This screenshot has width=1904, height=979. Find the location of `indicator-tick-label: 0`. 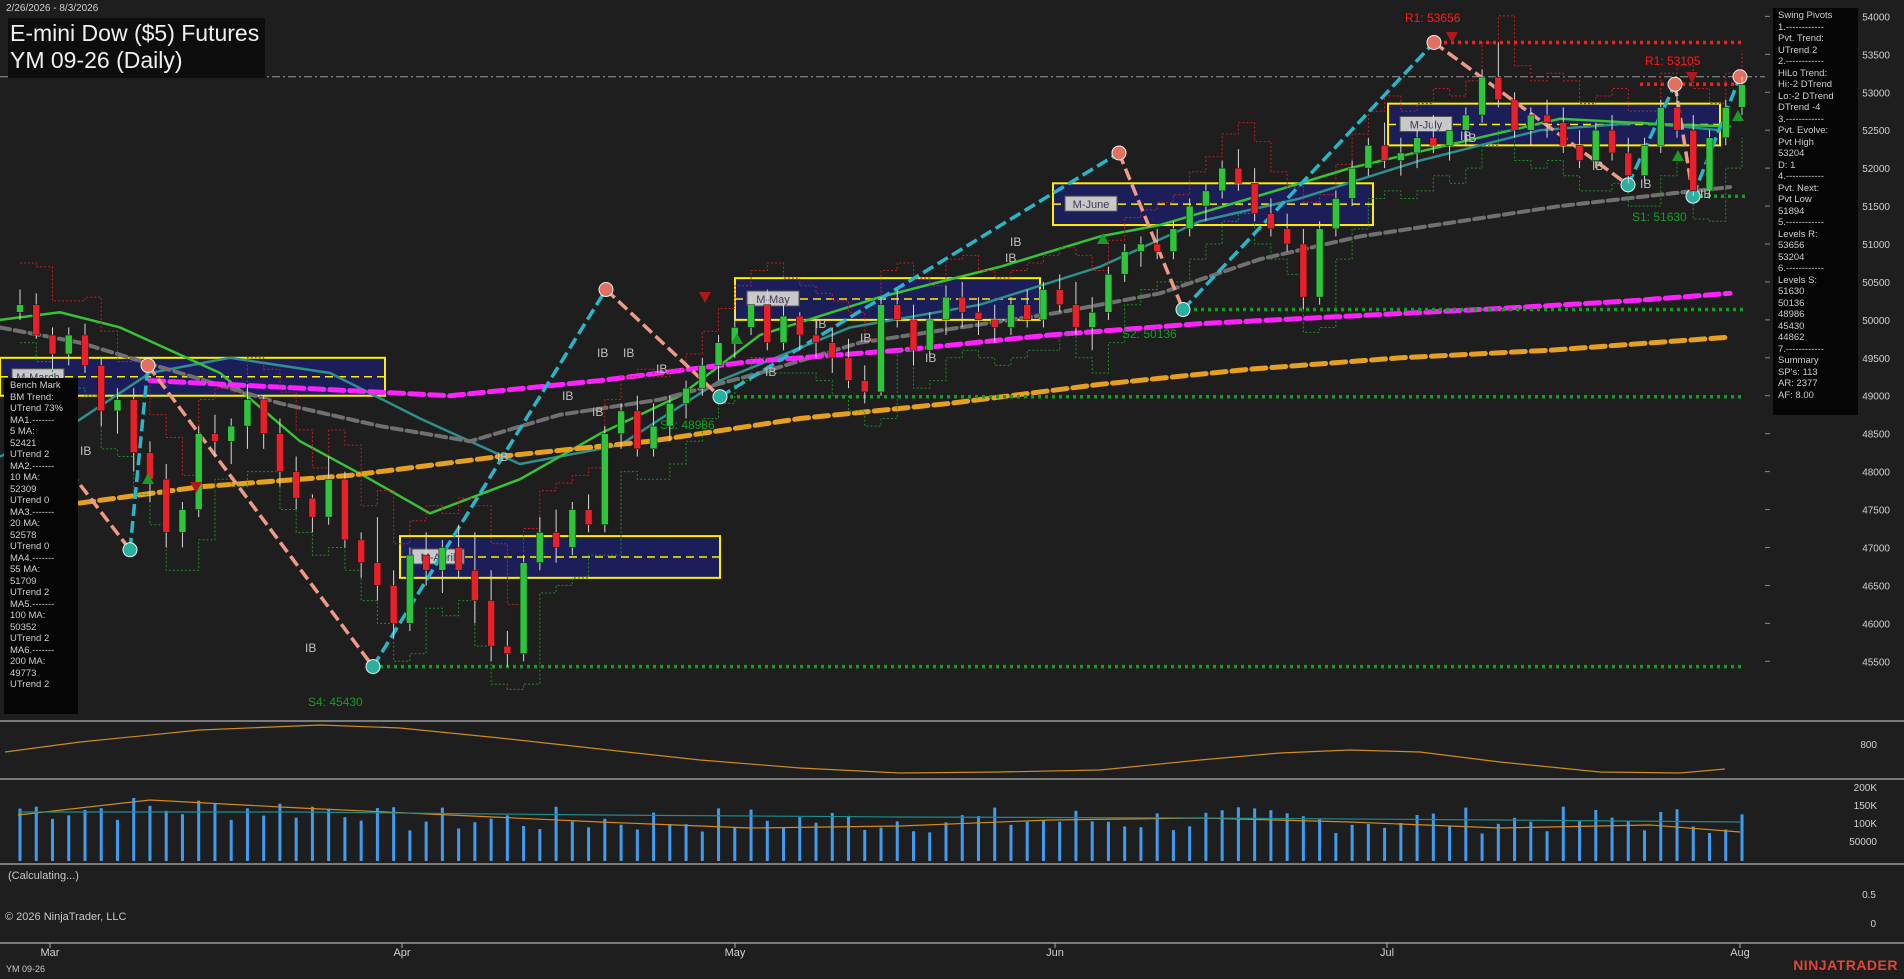

indicator-tick-label: 0 is located at coordinates (1873, 924).